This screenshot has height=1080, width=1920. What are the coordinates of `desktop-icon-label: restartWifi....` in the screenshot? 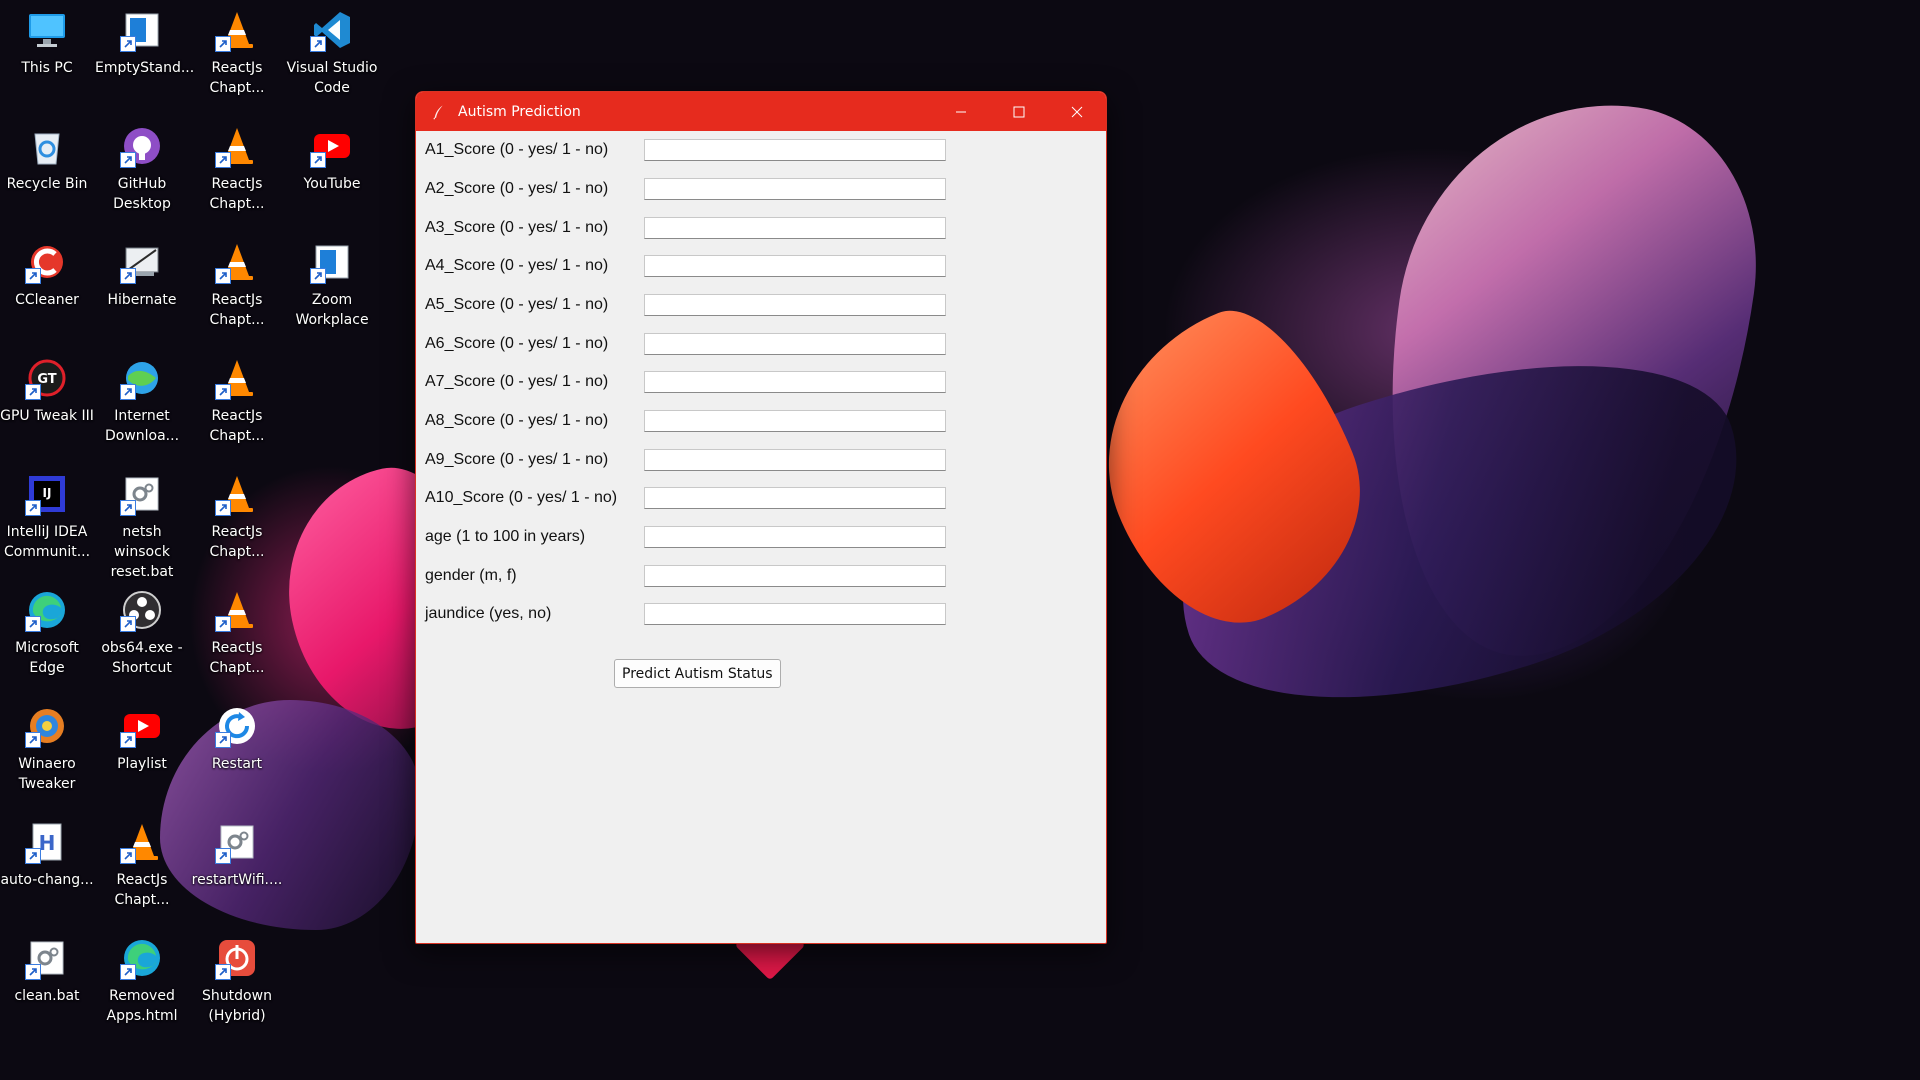 It's located at (237, 880).